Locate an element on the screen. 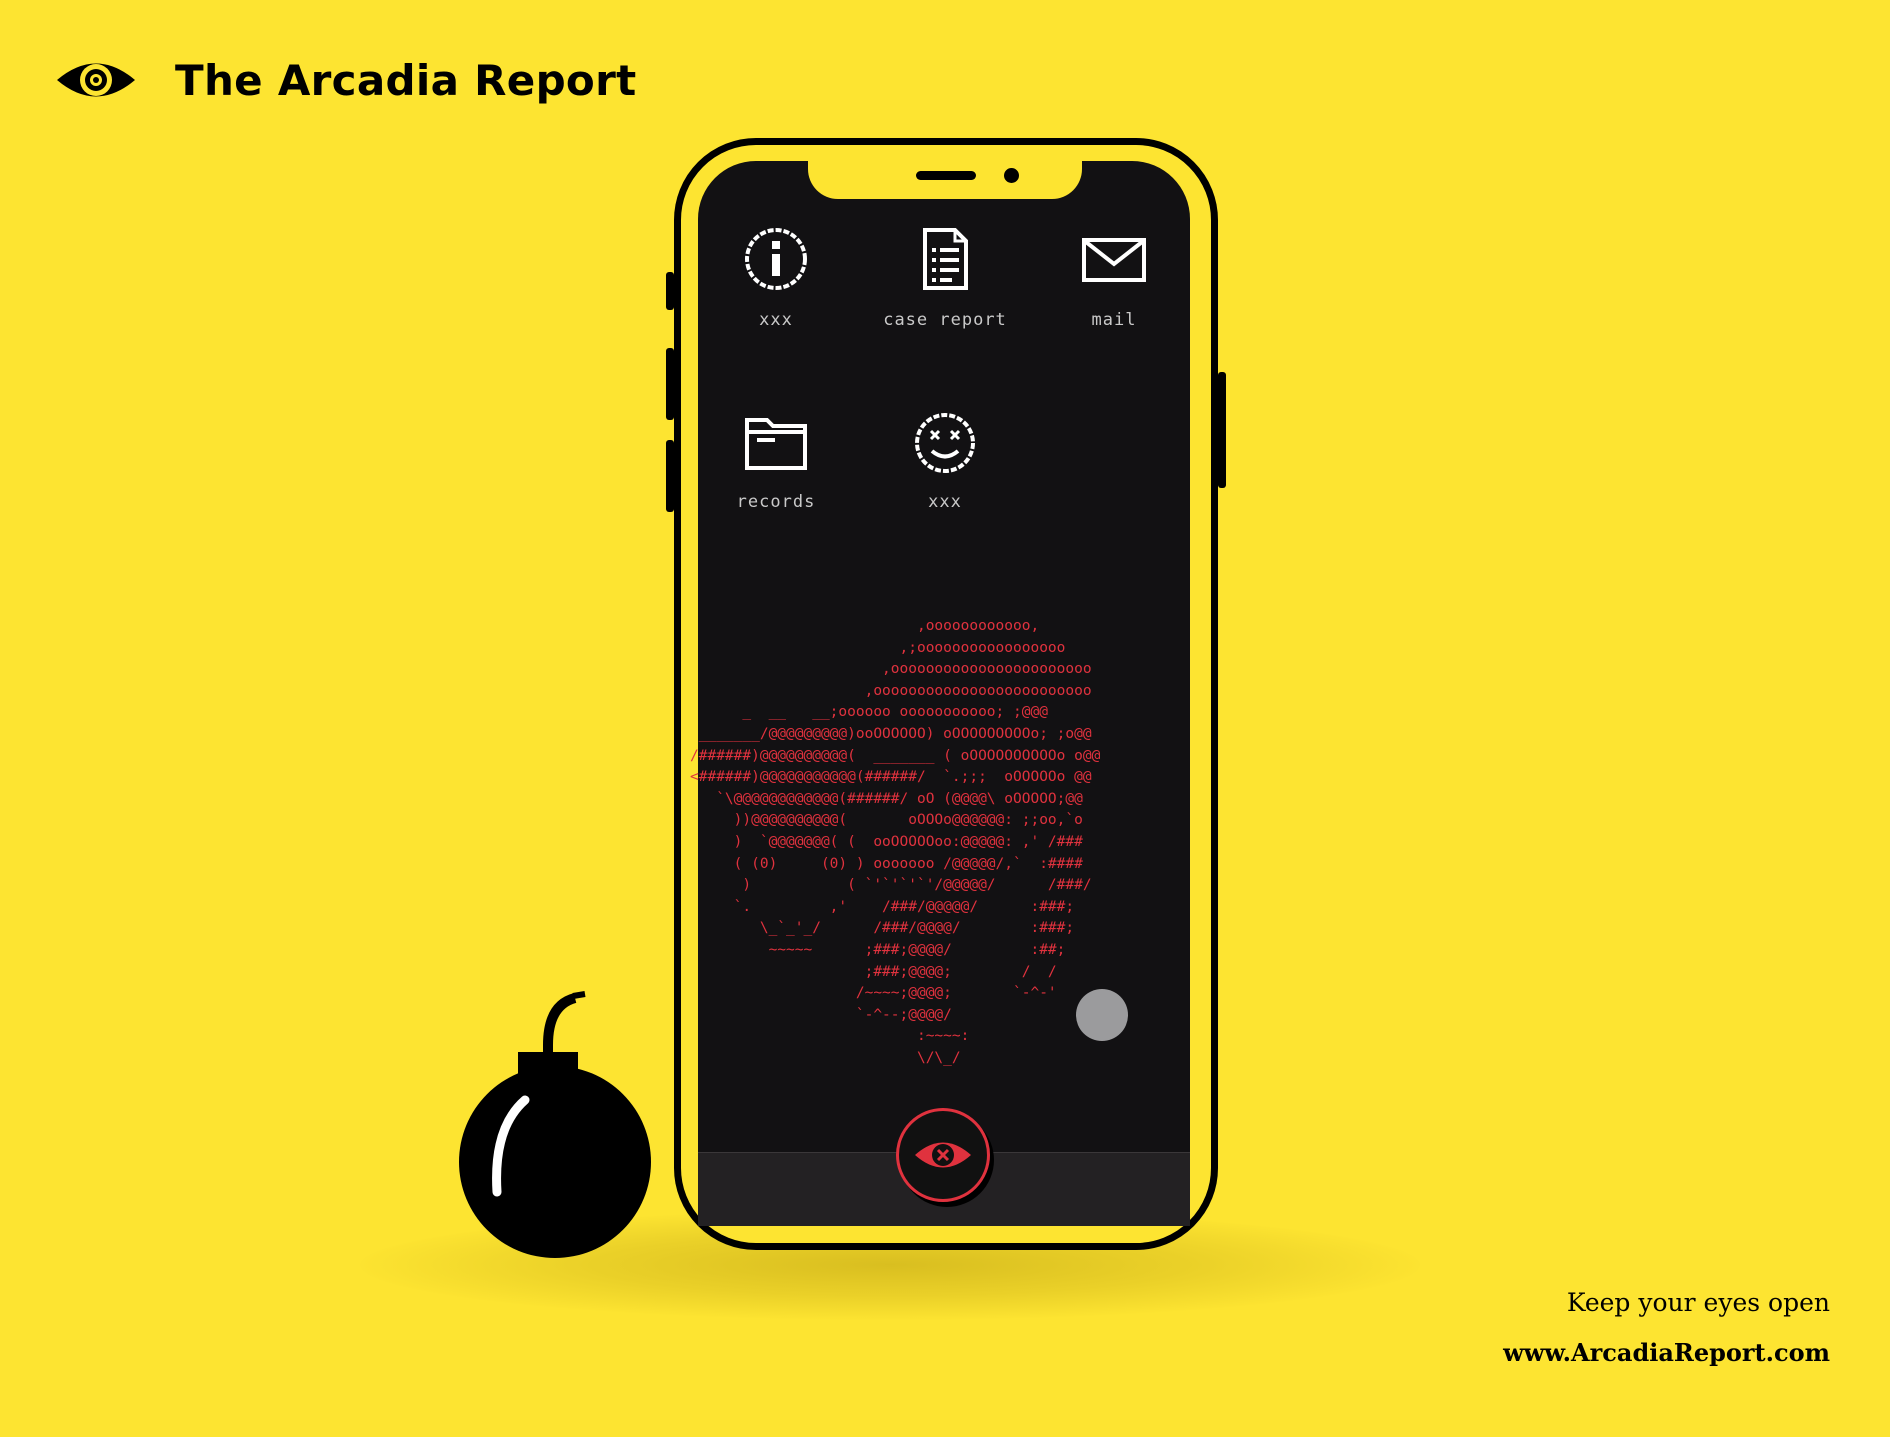  assistive-touch-button is located at coordinates (1102, 1015).